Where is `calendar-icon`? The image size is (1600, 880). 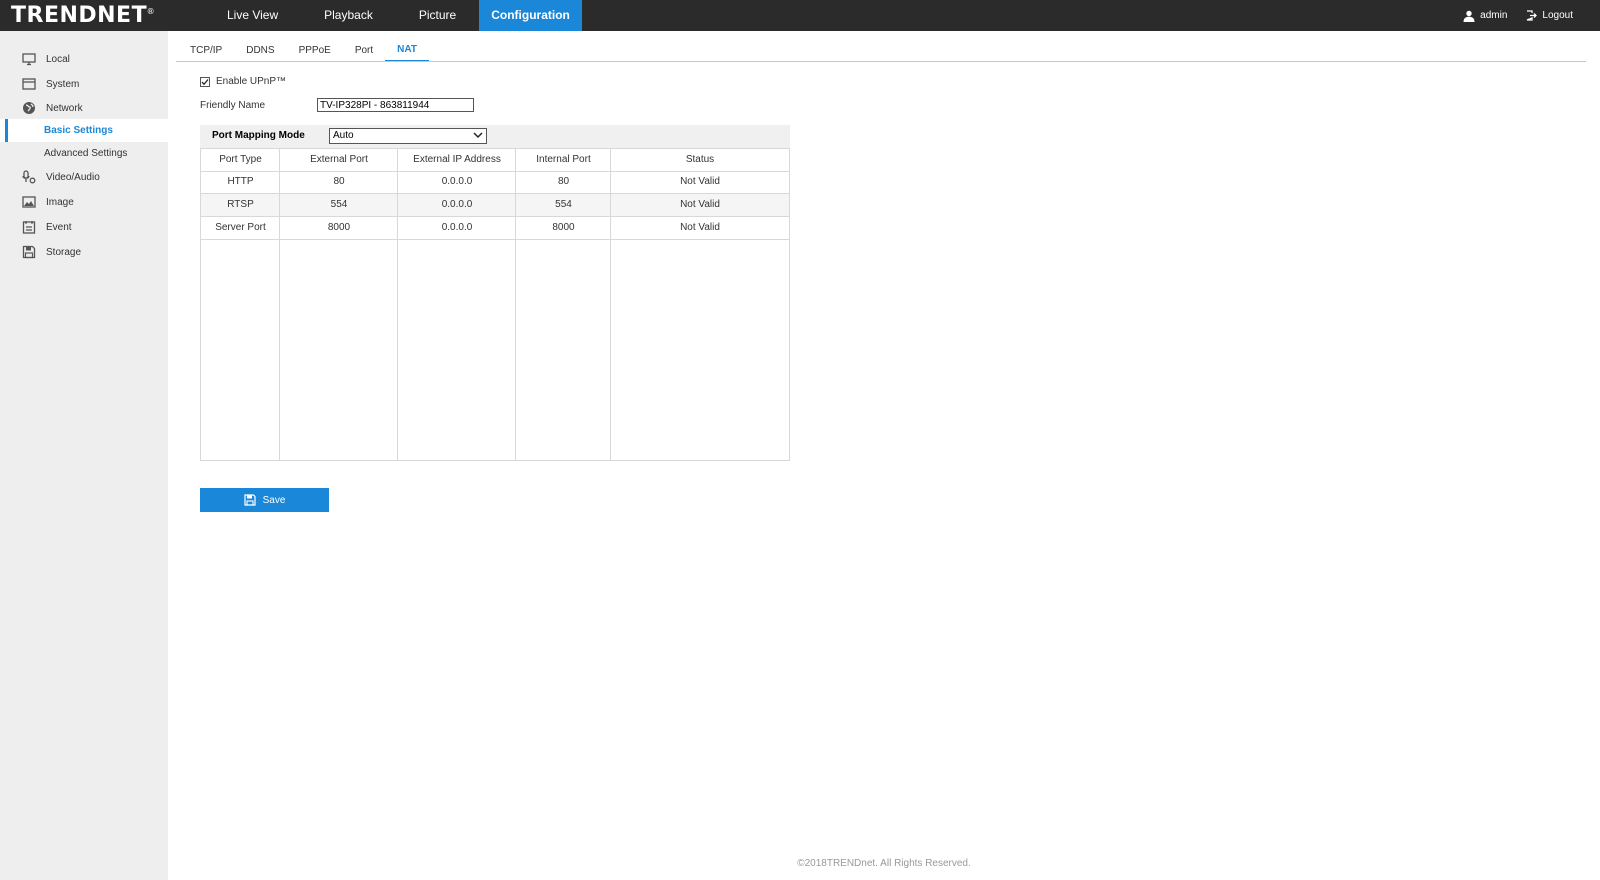 calendar-icon is located at coordinates (29, 227).